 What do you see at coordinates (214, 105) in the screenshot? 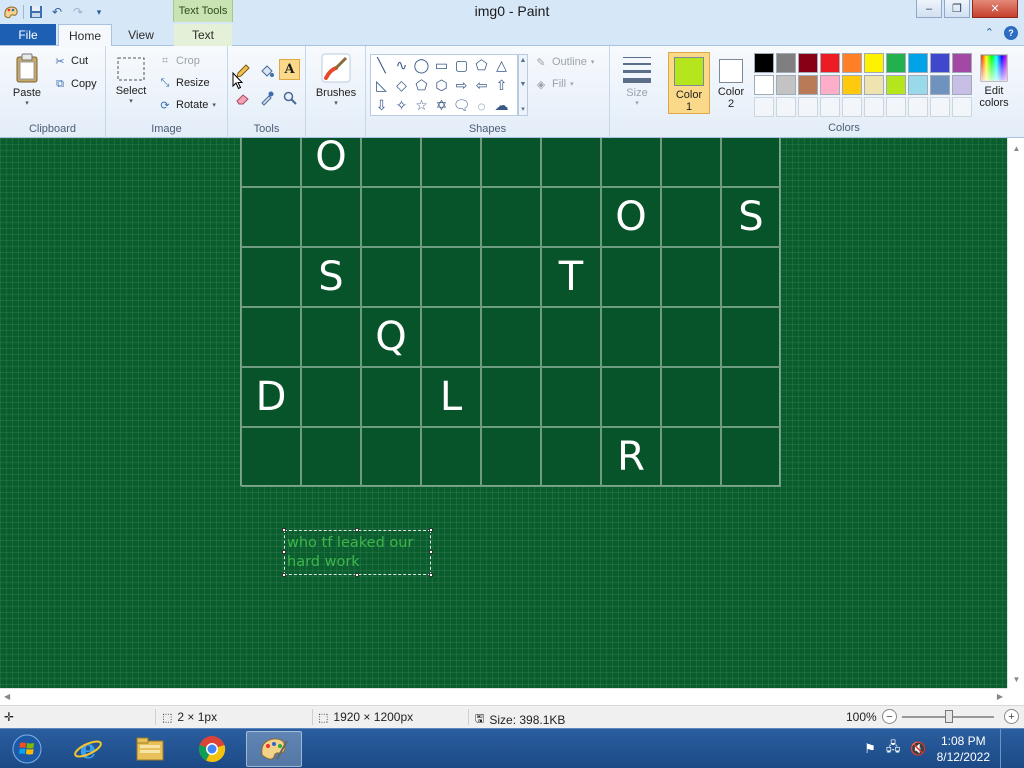
I see `rotate-dropdown-icon: ▾` at bounding box center [214, 105].